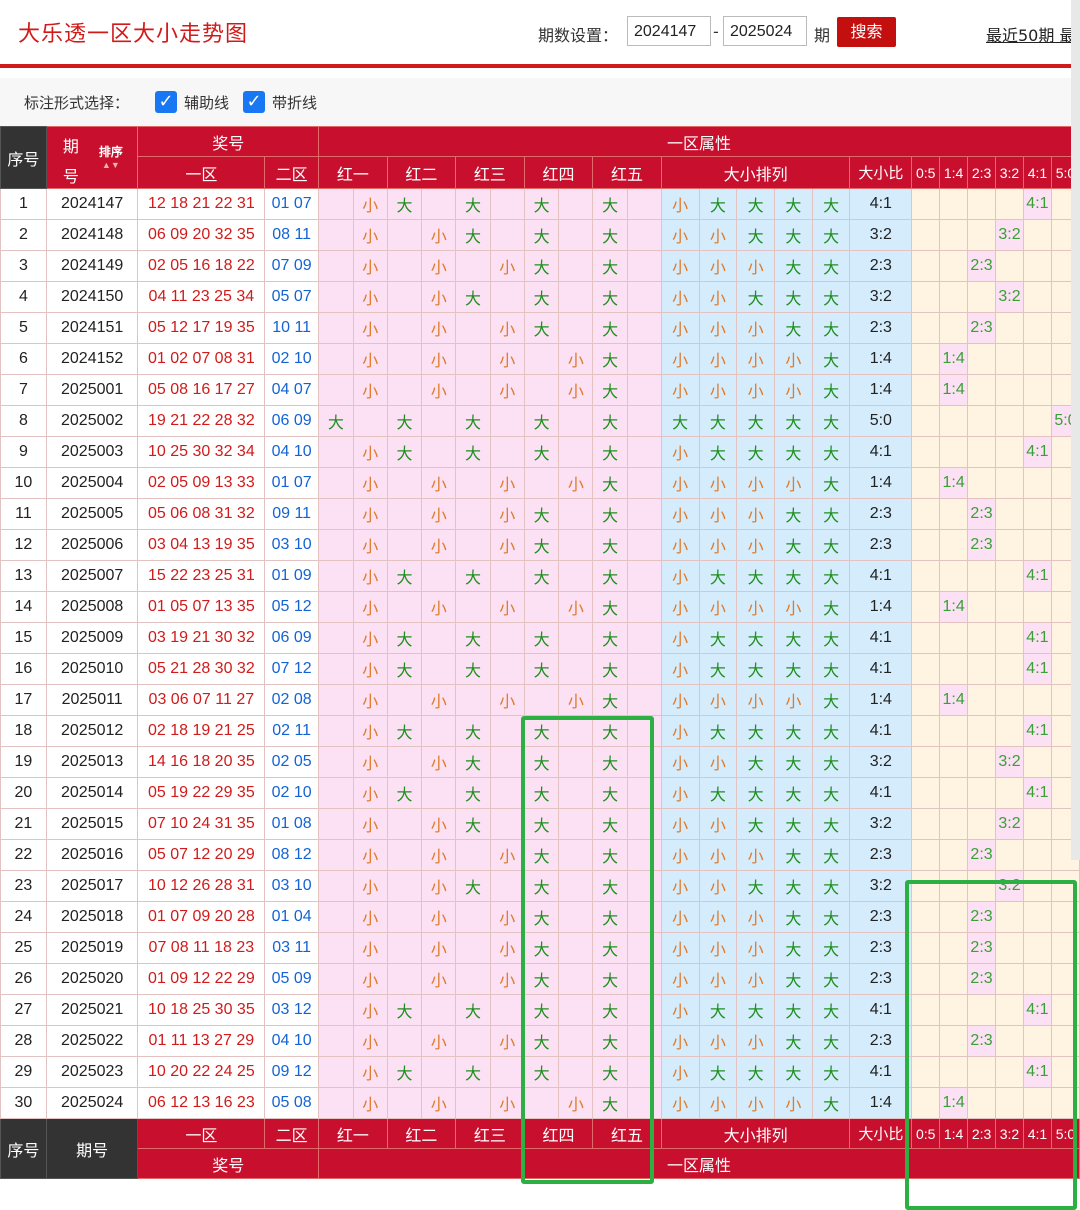 The width and height of the screenshot is (1080, 1210). What do you see at coordinates (166, 102) in the screenshot?
I see `aux-line-checkbox: ✓` at bounding box center [166, 102].